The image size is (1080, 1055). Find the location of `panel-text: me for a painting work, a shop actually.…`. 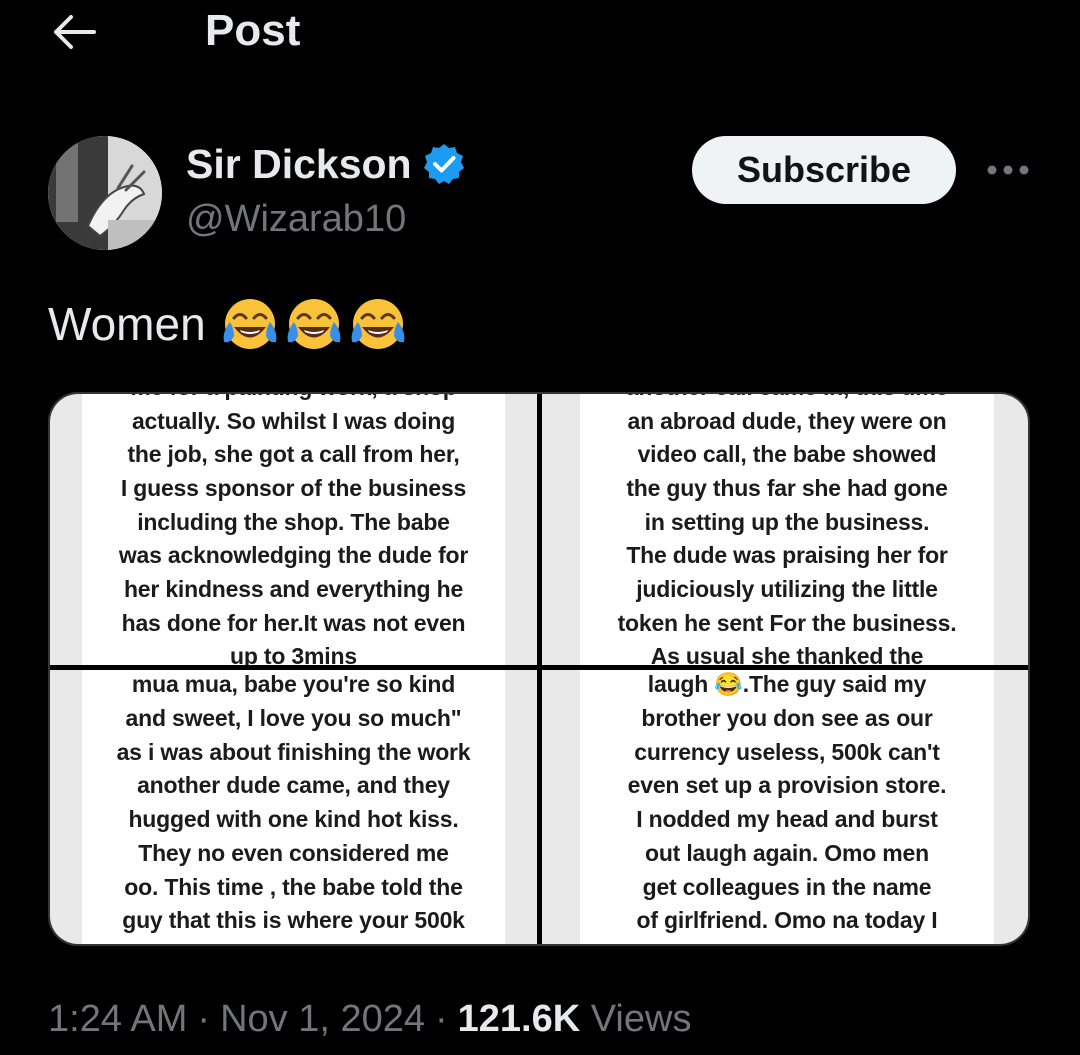

panel-text: me for a painting work, a shop actually.… is located at coordinates (293, 529).